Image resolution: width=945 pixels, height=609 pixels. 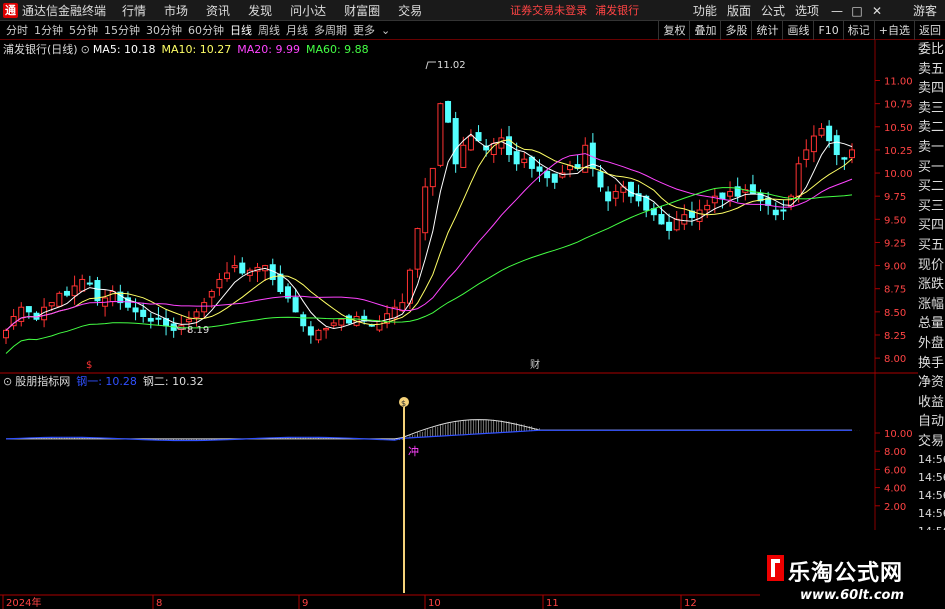 I want to click on side-item: 卖五, so click(x=931, y=70).